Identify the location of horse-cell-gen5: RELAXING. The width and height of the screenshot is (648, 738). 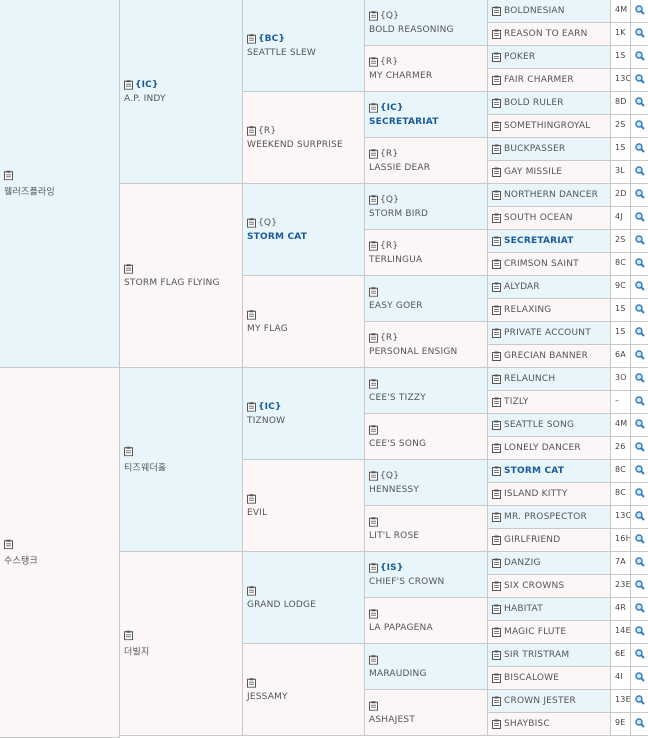
(549, 310).